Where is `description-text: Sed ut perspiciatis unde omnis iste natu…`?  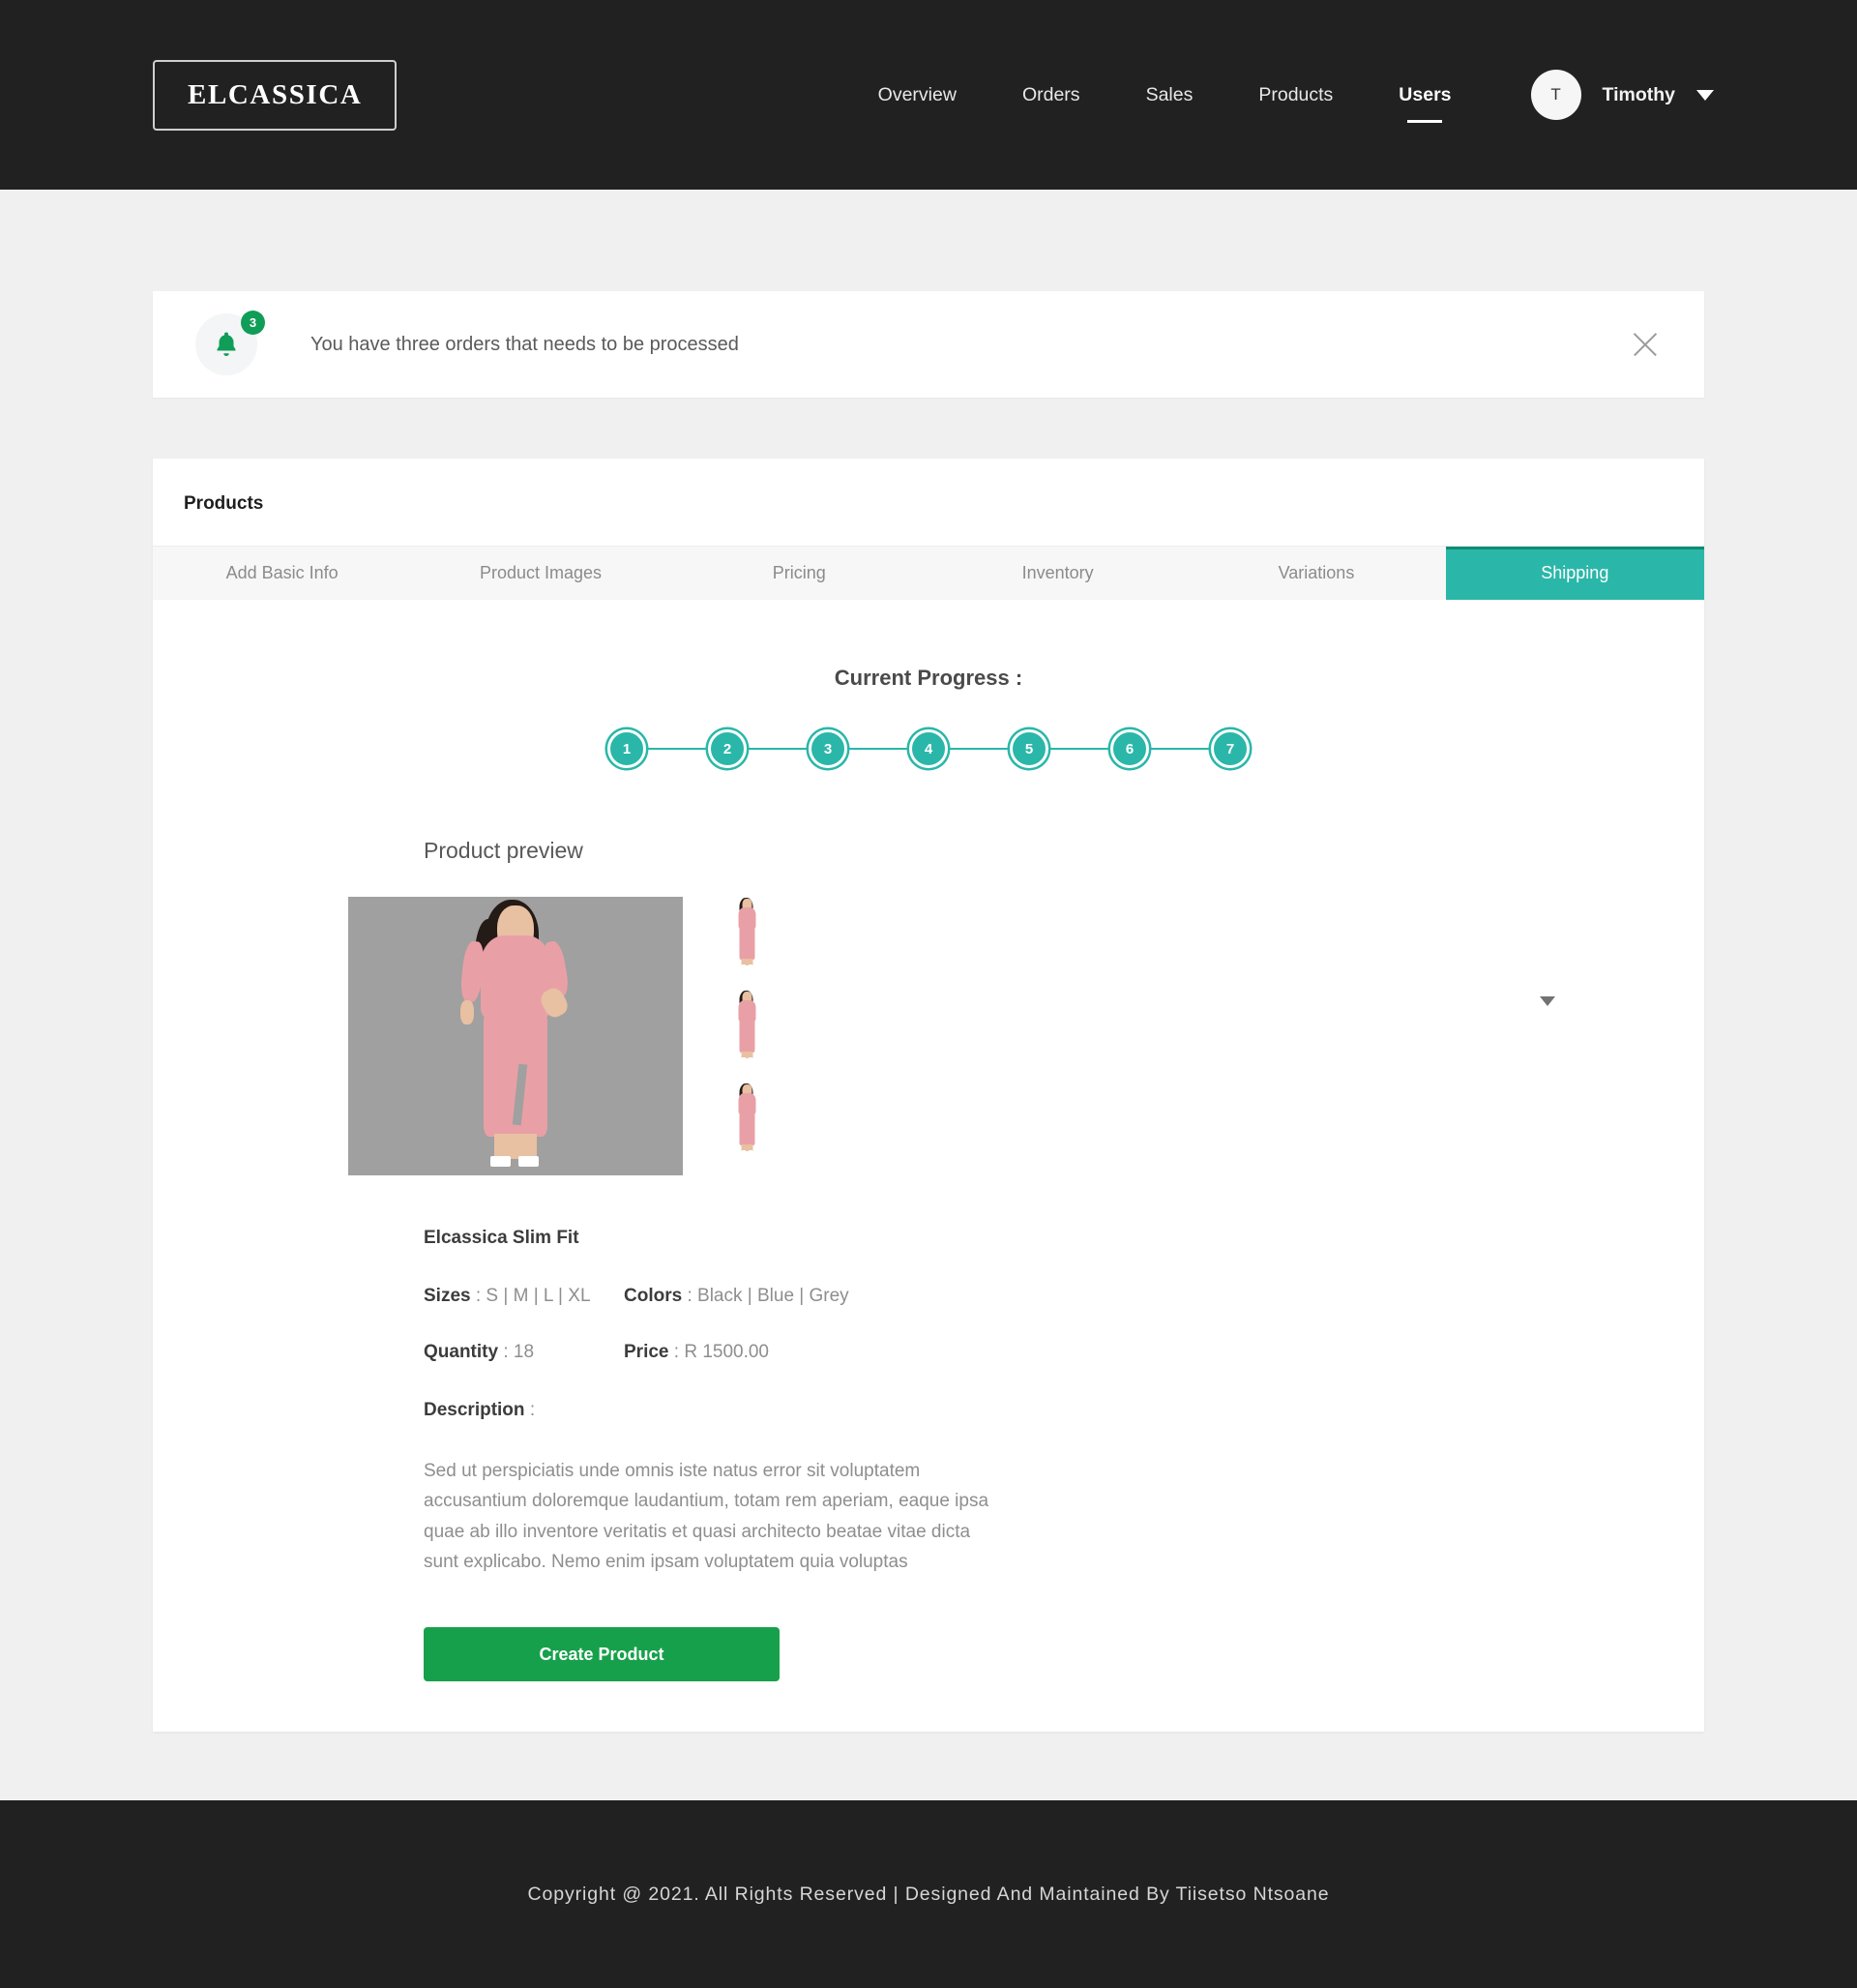 description-text: Sed ut perspiciatis unde omnis iste natu… is located at coordinates (706, 1517).